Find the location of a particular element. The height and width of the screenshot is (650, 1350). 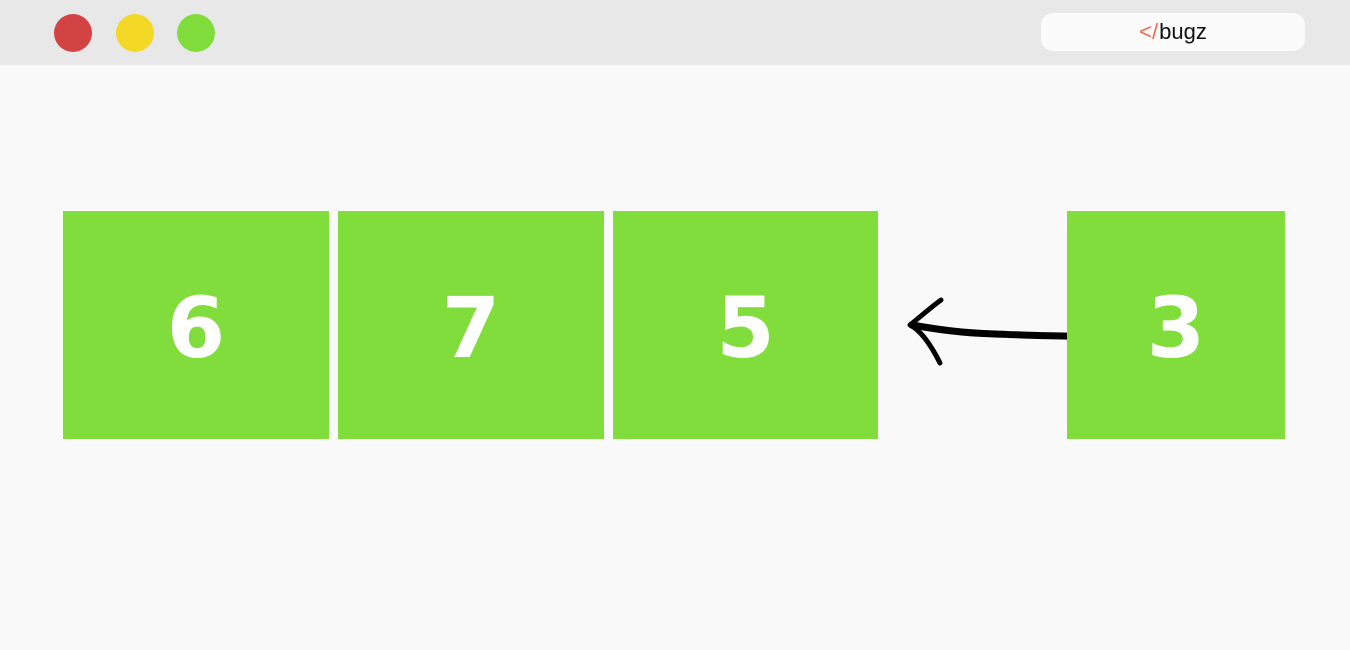

array-element-box: 7 is located at coordinates (471, 325).